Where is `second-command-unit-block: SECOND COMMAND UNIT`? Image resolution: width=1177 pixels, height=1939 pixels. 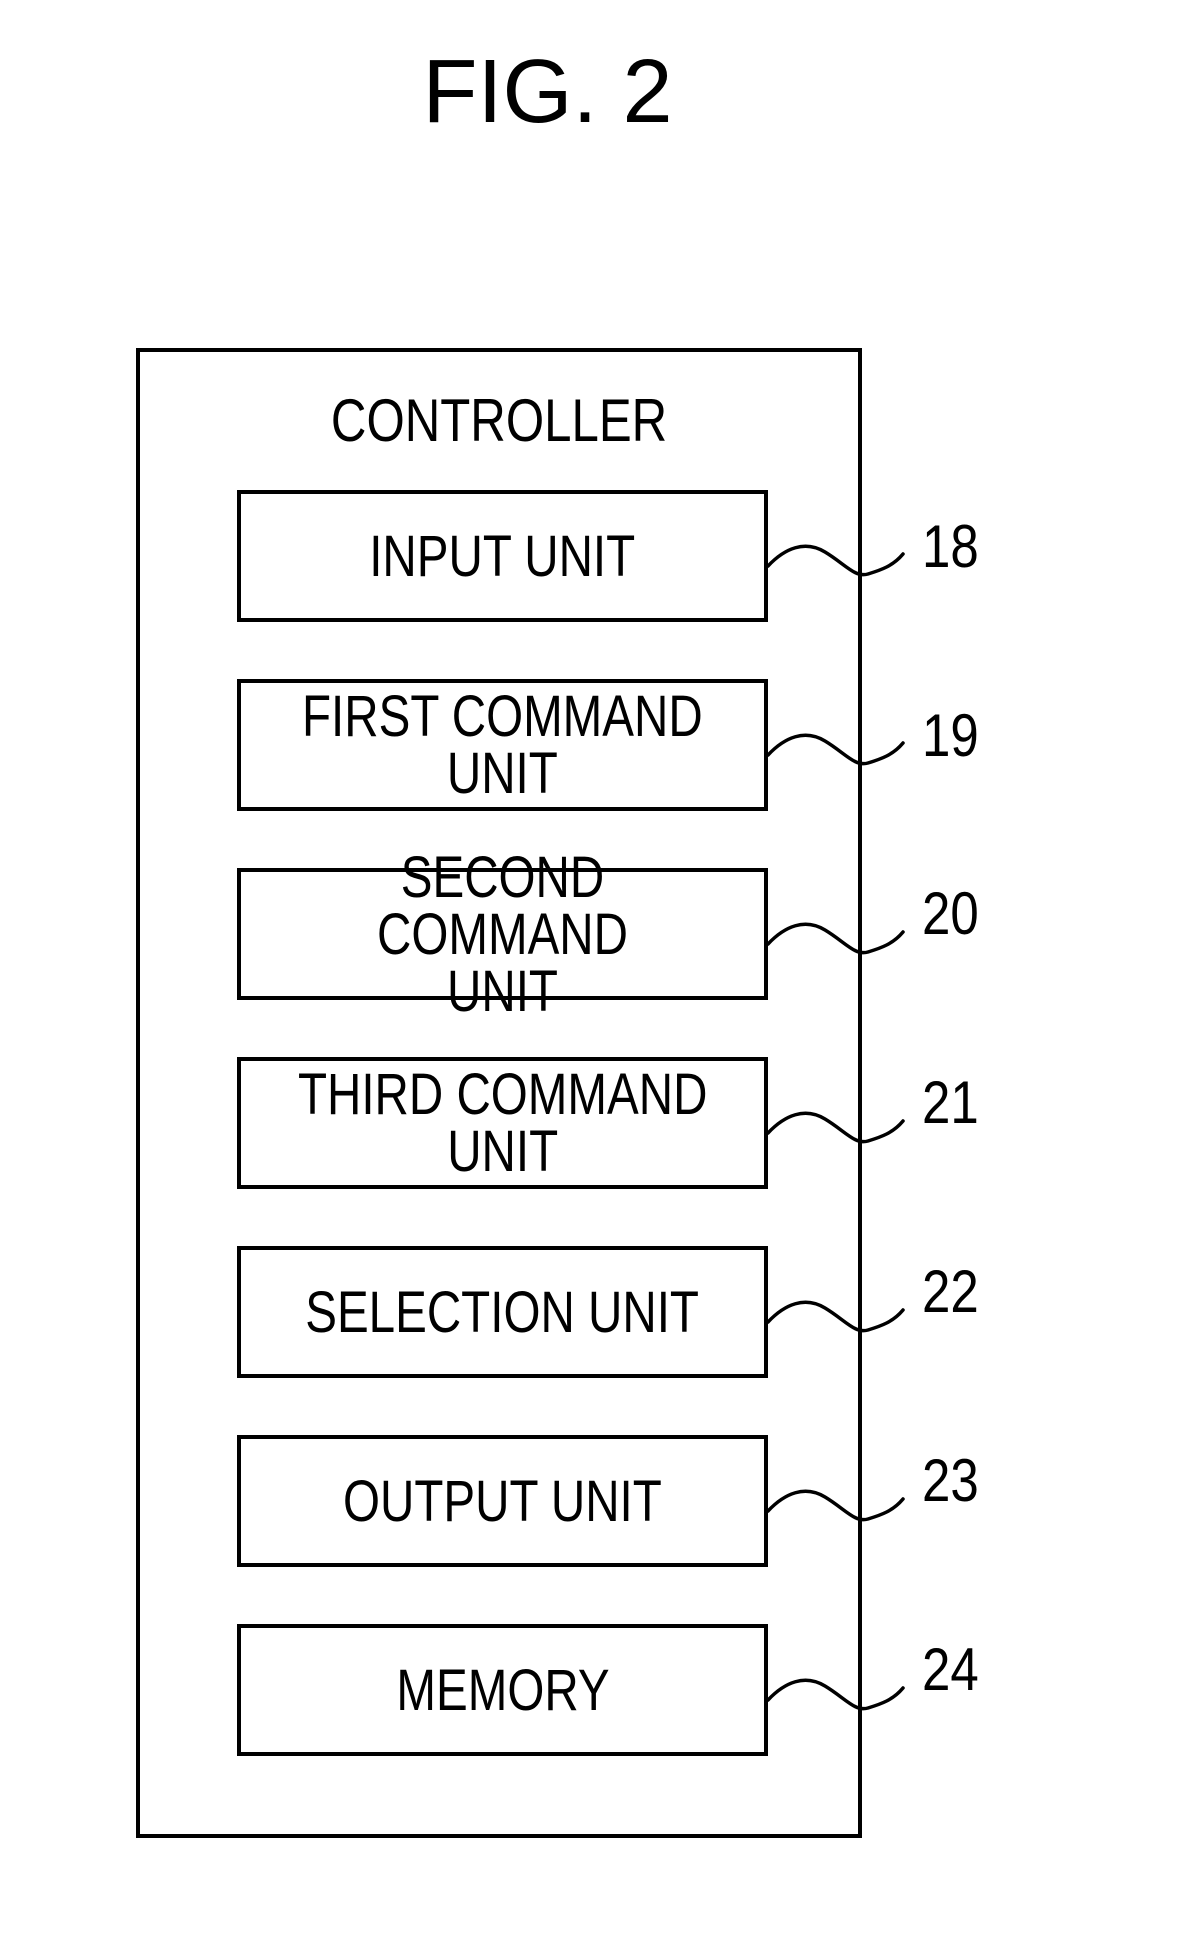
second-command-unit-block: SECOND COMMAND UNIT is located at coordinates (502, 934).